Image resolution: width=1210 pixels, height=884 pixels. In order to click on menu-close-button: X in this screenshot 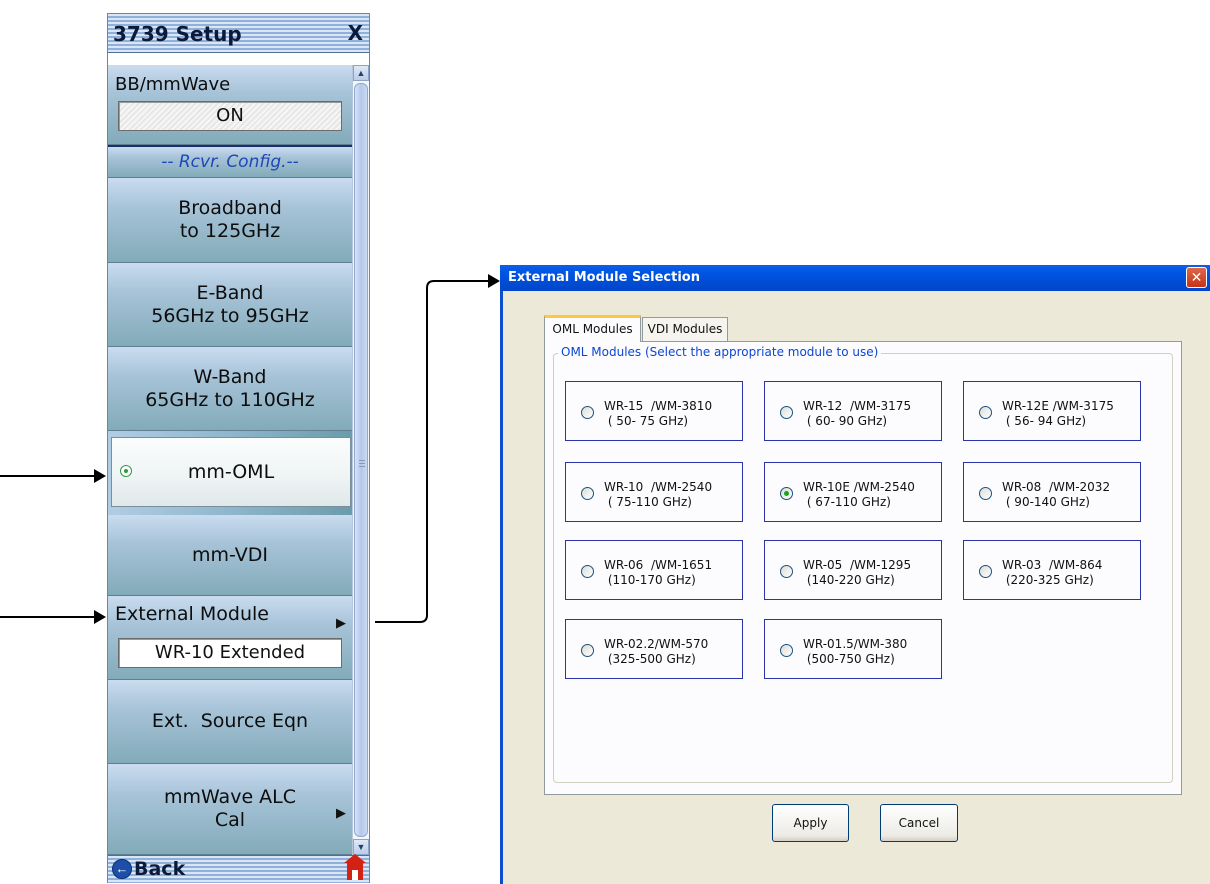, I will do `click(355, 33)`.